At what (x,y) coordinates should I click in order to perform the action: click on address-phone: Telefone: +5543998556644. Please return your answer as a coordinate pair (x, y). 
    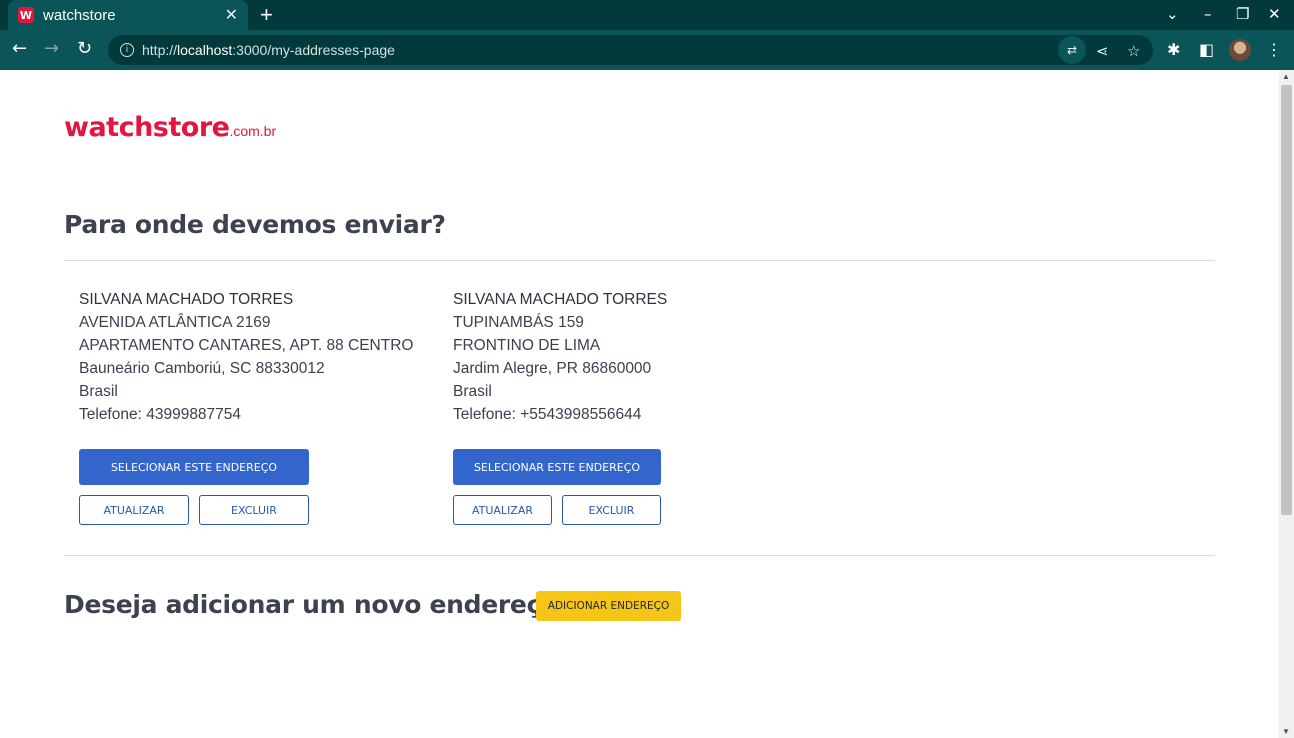
    Looking at the image, I should click on (547, 414).